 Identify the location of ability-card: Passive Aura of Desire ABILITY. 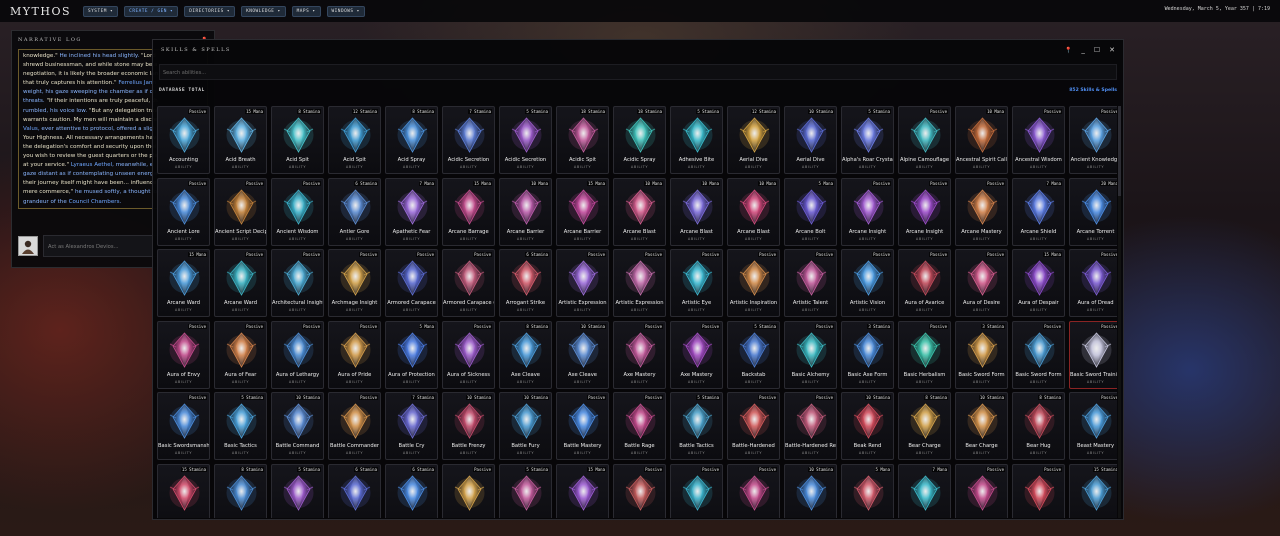
(981, 283).